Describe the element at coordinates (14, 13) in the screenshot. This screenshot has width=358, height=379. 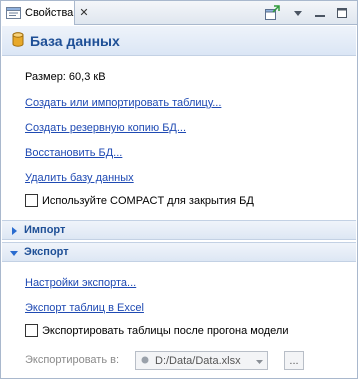
I see `properties-icon` at that location.